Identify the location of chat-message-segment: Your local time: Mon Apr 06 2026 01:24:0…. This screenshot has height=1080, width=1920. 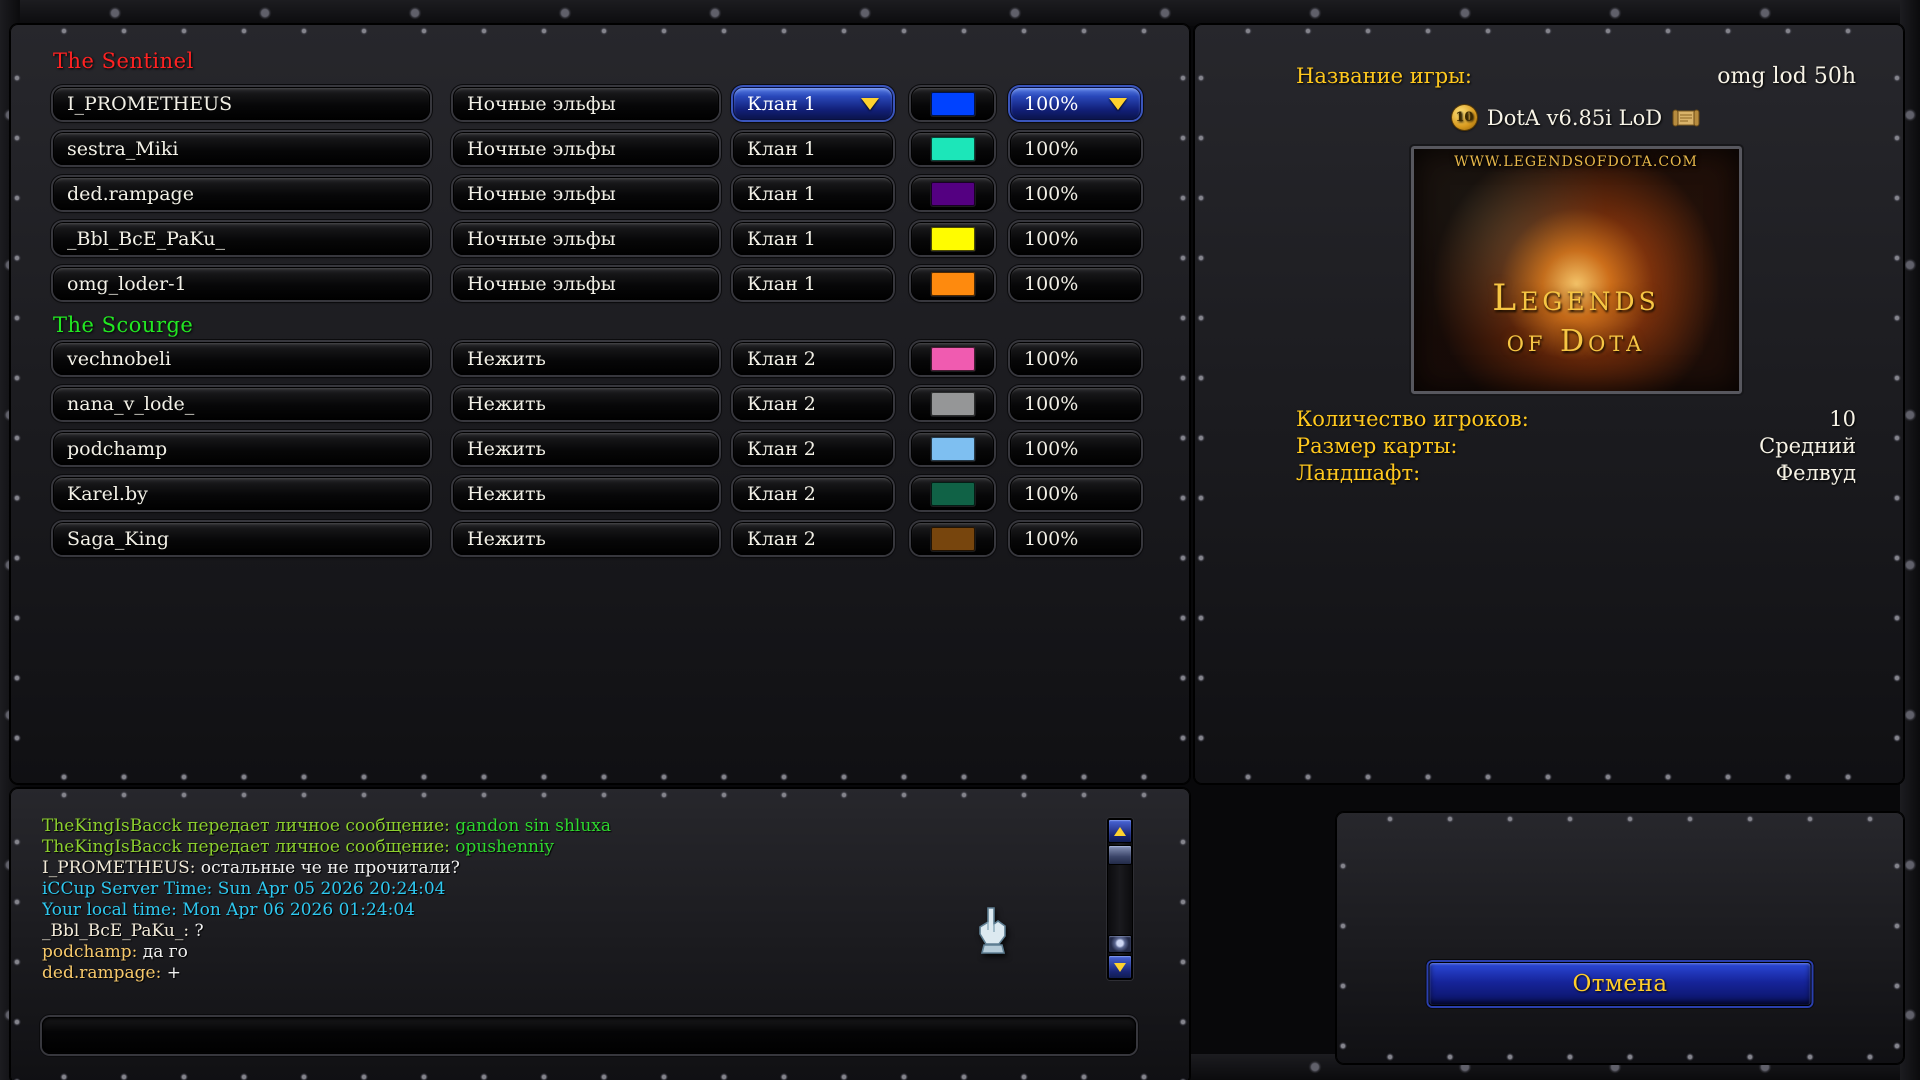
(228, 910).